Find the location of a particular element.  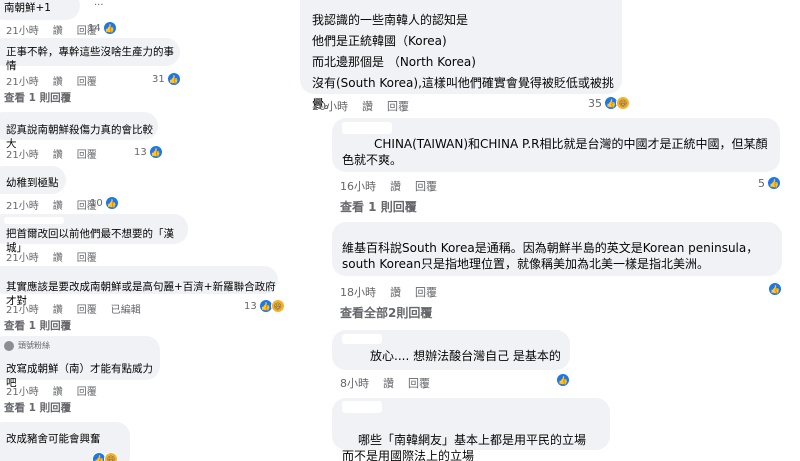

top-fan-badge: 頭號粉絲 is located at coordinates (27, 345).